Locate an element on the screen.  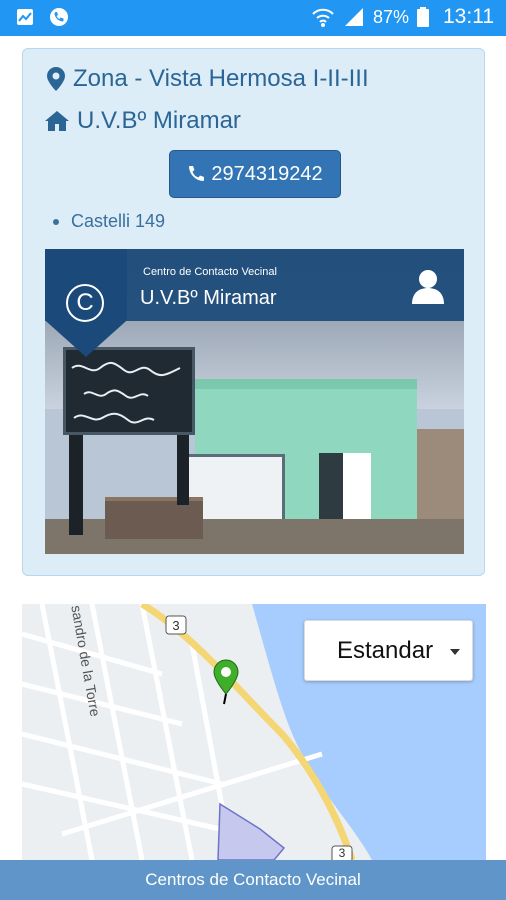
photo-sign-post is located at coordinates (76, 485).